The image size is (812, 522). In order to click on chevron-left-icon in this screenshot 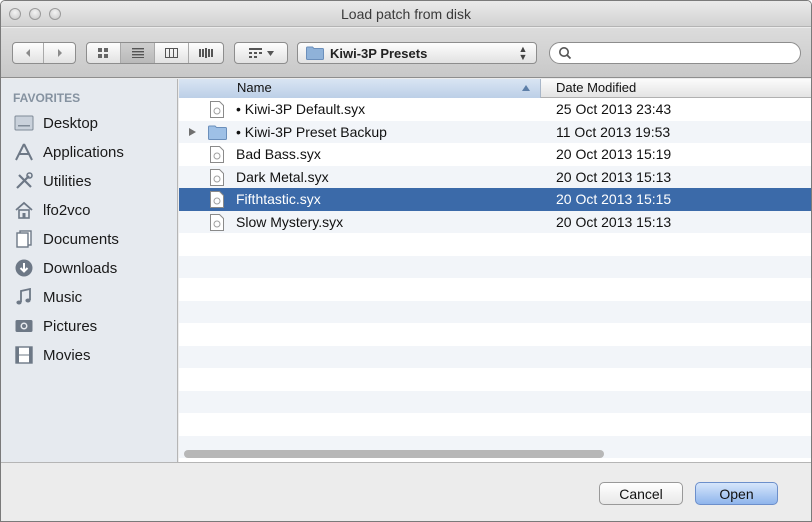, I will do `click(28, 53)`.